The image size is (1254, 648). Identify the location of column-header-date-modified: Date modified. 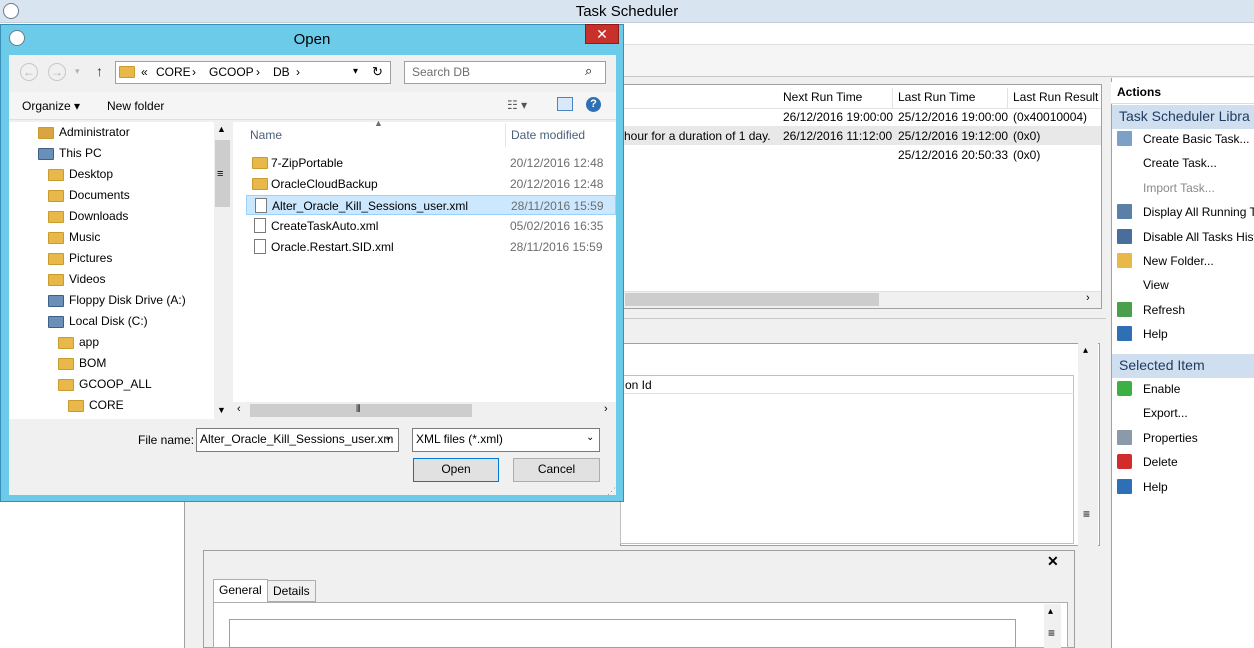
(548, 135).